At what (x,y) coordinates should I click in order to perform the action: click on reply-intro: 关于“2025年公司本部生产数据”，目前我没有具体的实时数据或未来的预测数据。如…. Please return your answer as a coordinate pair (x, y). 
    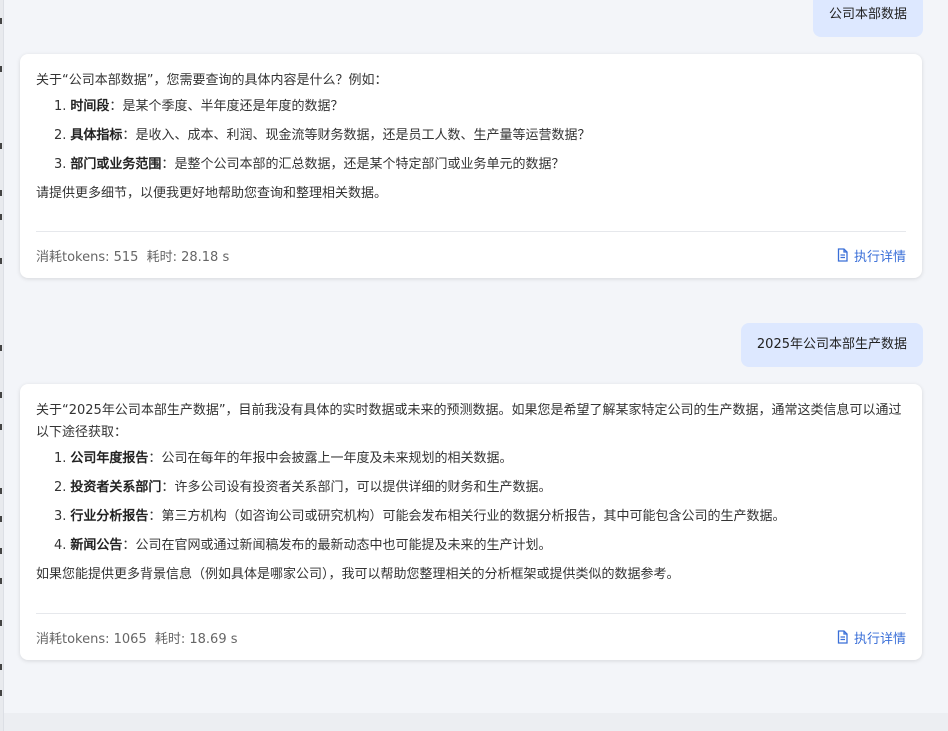
    Looking at the image, I should click on (469, 421).